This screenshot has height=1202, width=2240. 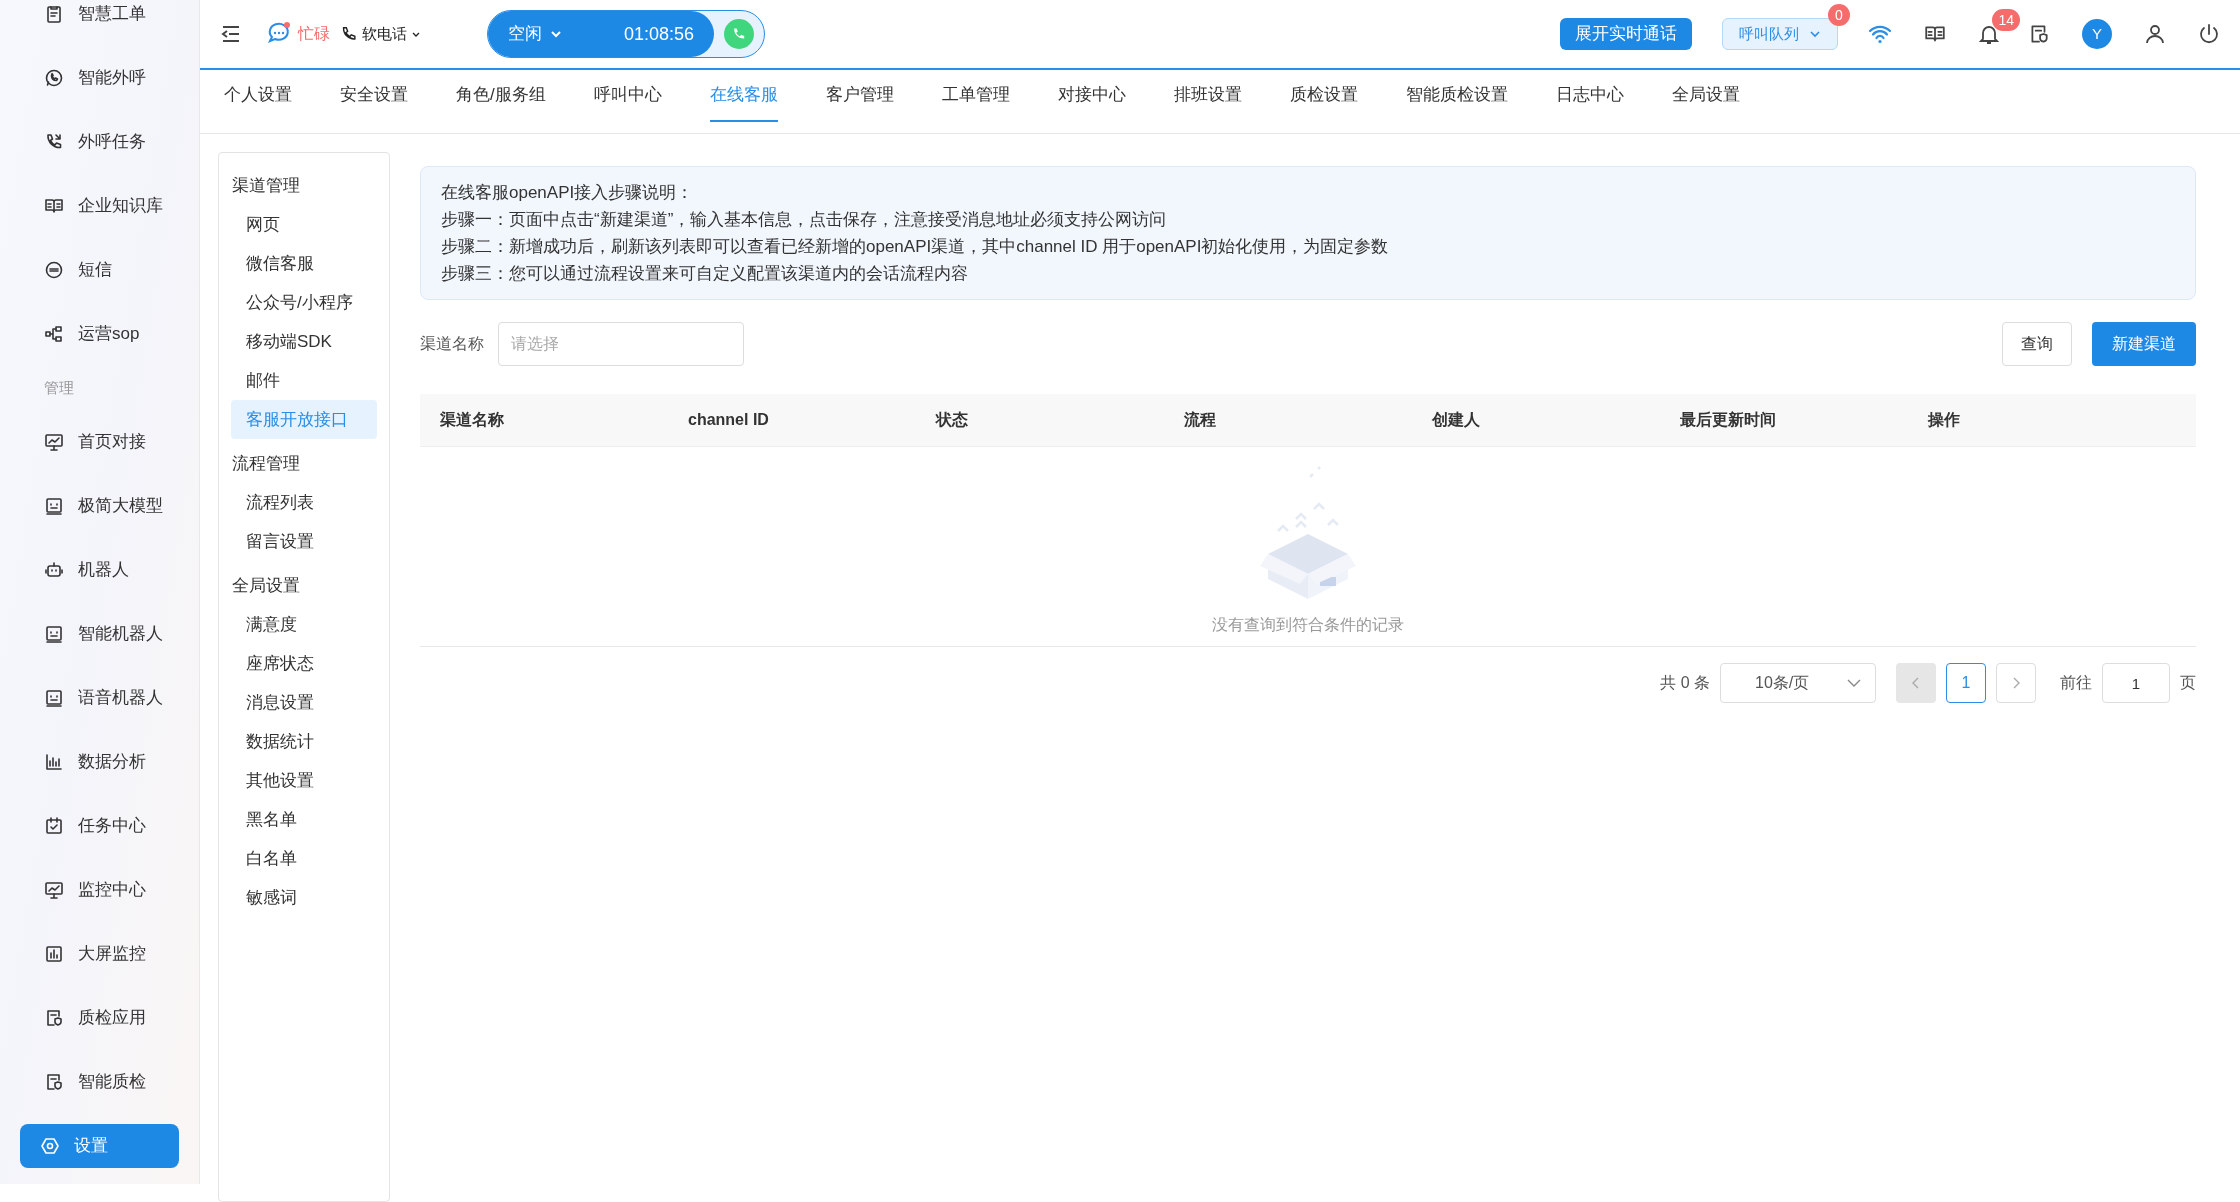 I want to click on info-text: 步骤三：您可以通过流程设置来可自定义配置该渠道内的会话流程内容, so click(x=705, y=274).